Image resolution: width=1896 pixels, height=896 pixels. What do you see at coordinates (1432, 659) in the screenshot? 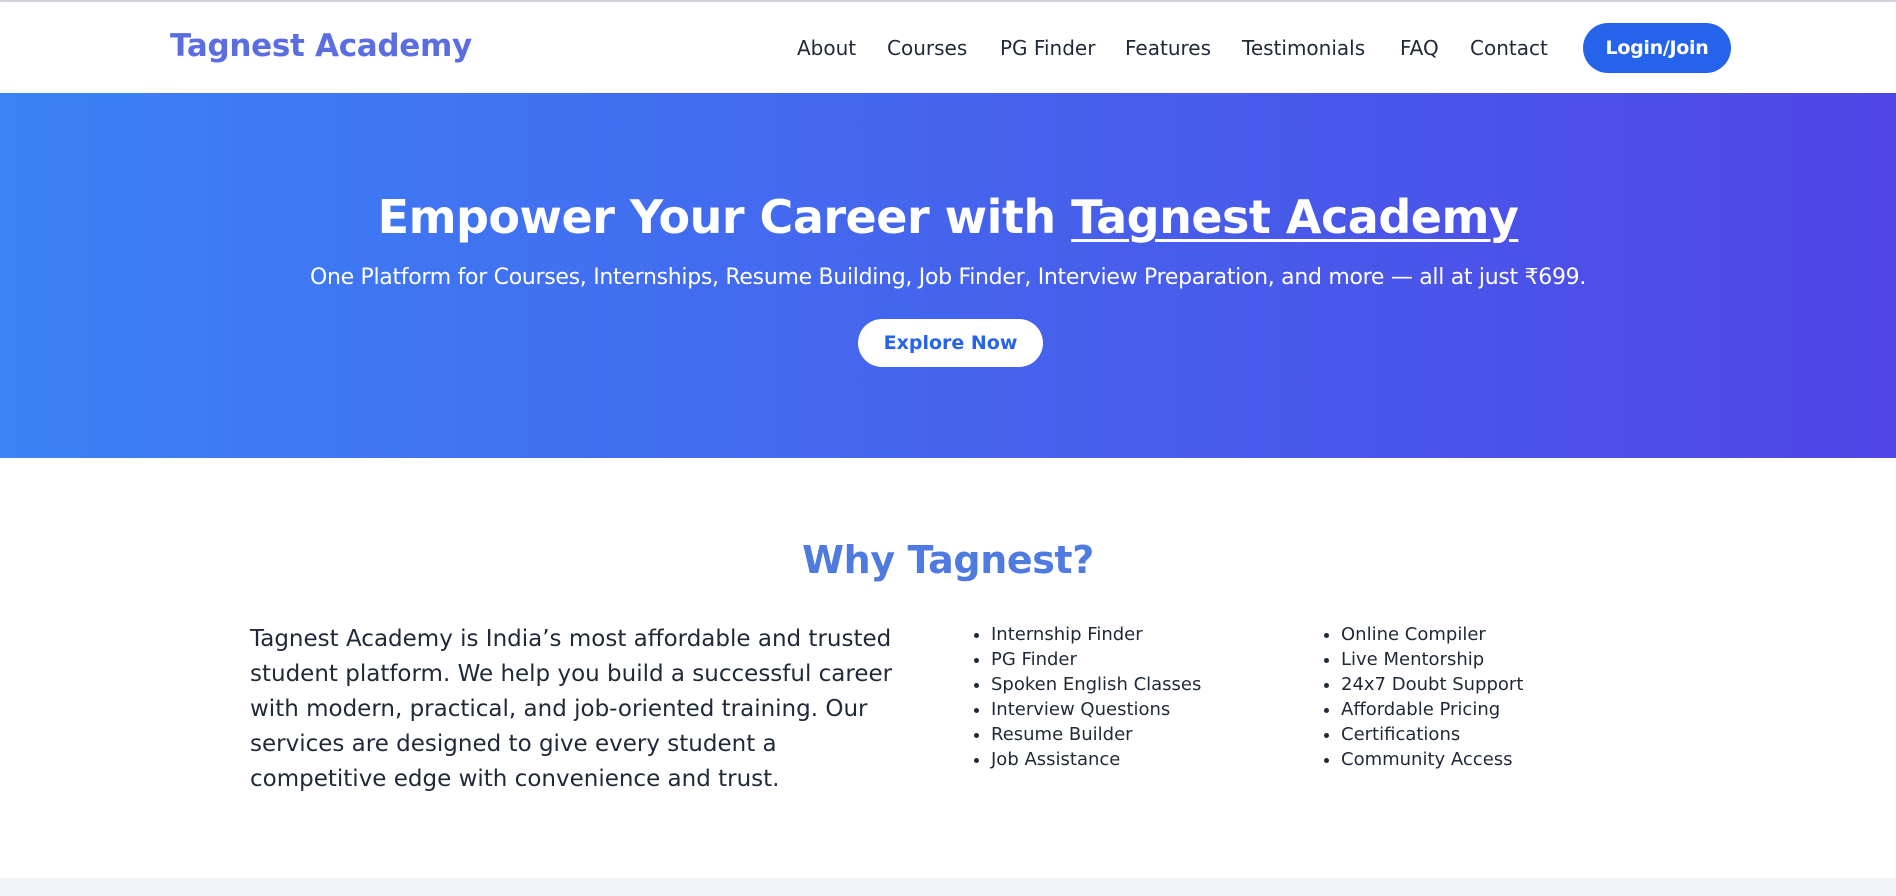
I see `feature-item: Live Mentorship` at bounding box center [1432, 659].